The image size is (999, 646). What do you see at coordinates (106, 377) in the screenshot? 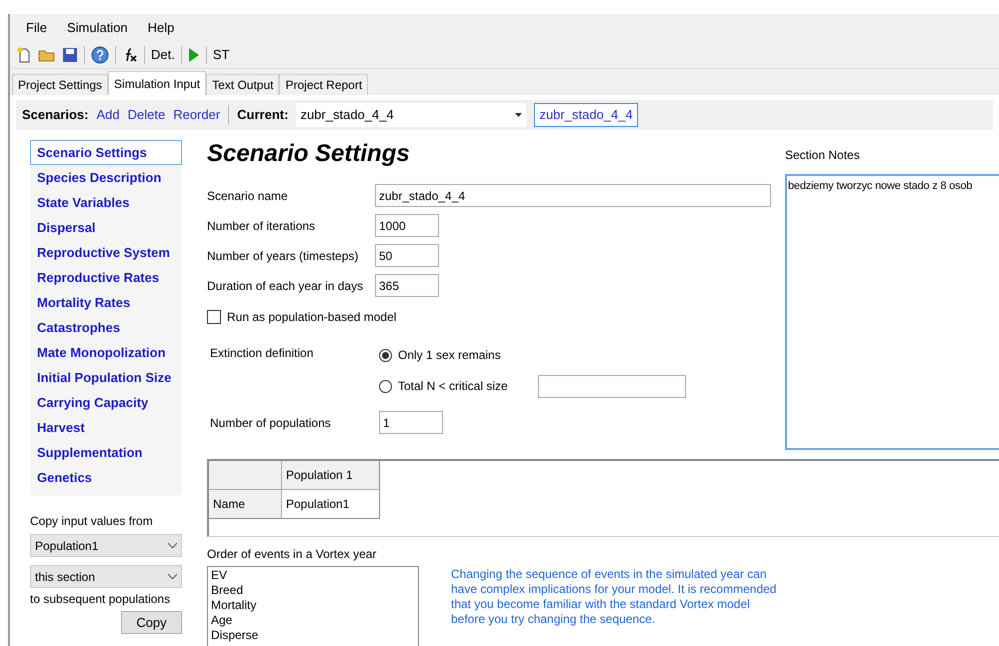
I see `sidebar-item: Initial Population Size` at bounding box center [106, 377].